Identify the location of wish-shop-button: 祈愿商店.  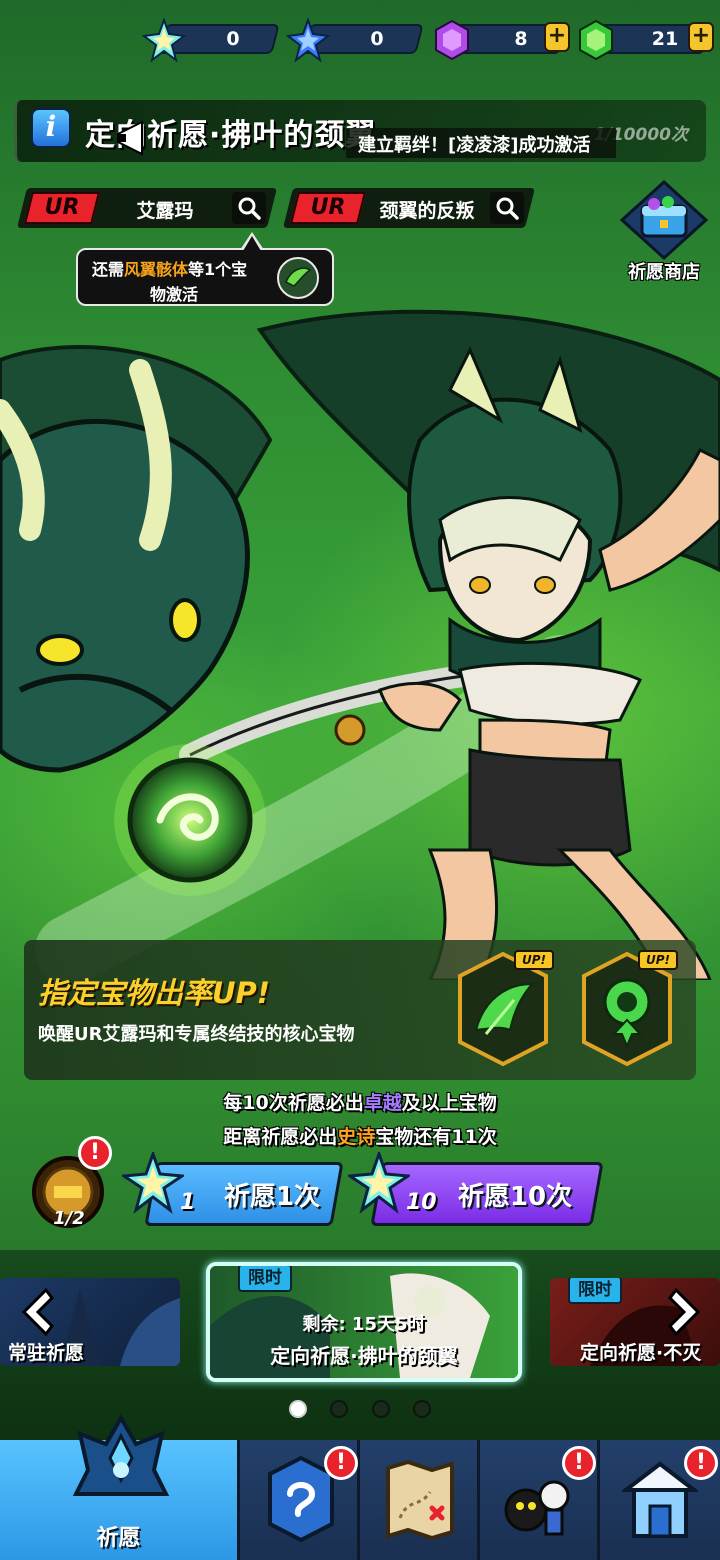
(664, 231).